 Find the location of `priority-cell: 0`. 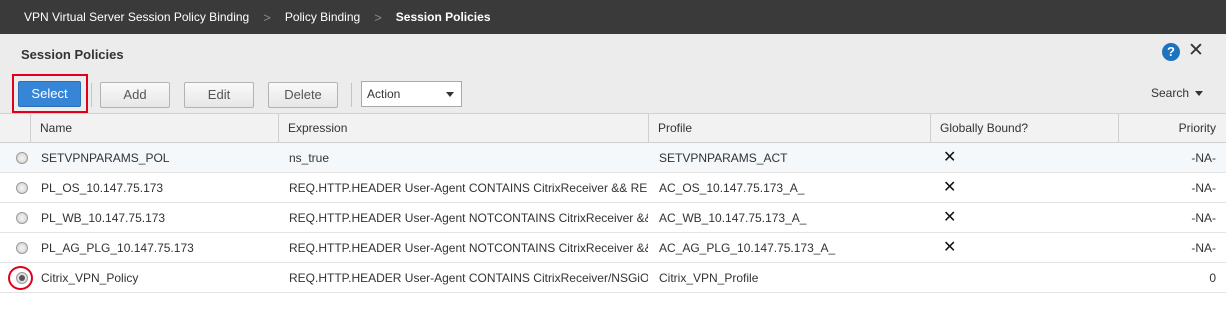

priority-cell: 0 is located at coordinates (1212, 278).